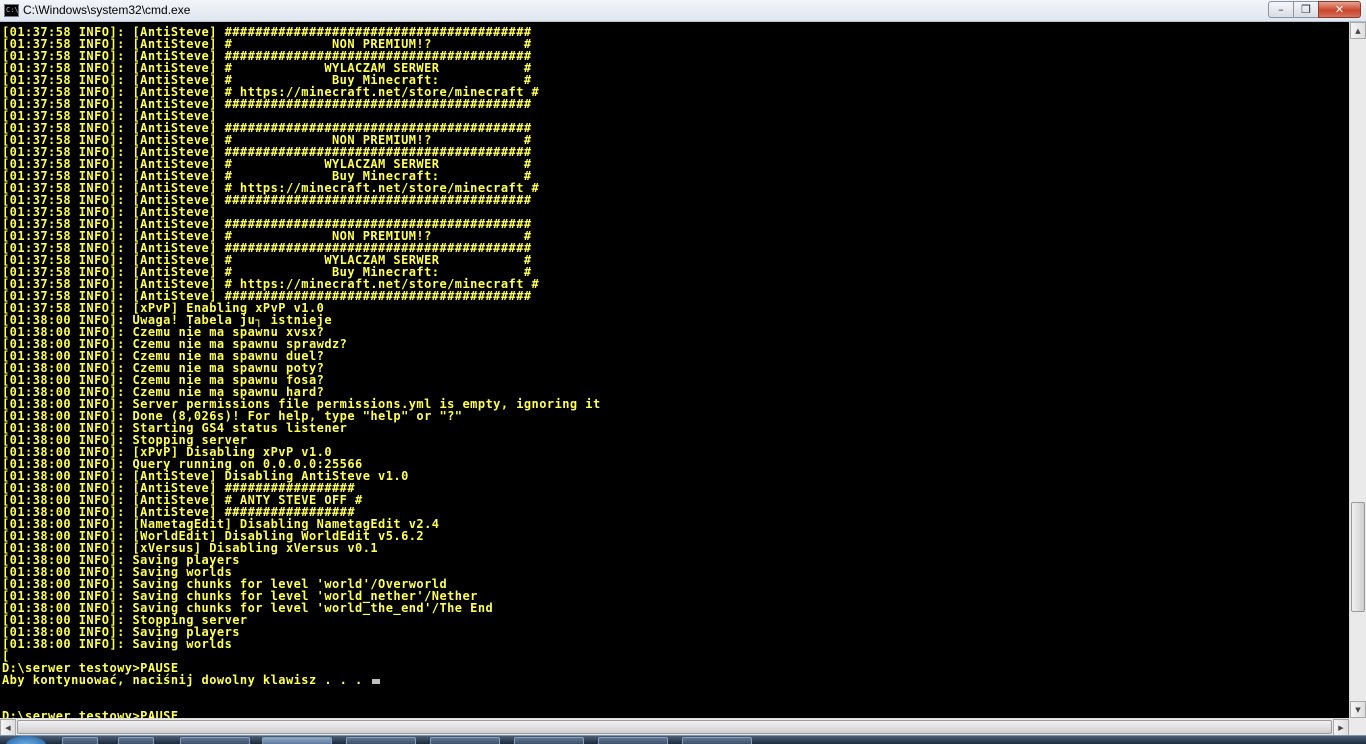 This screenshot has height=744, width=1366. Describe the element at coordinates (26, 740) in the screenshot. I see `start-button` at that location.